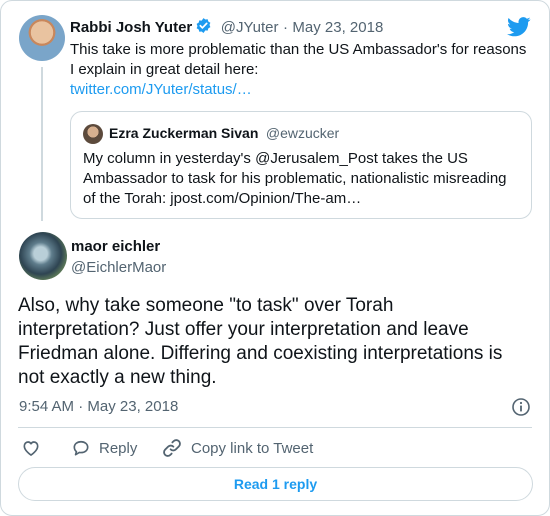  What do you see at coordinates (184, 133) in the screenshot?
I see `quoted-author-name: Ezra Zuckerman Sivan` at bounding box center [184, 133].